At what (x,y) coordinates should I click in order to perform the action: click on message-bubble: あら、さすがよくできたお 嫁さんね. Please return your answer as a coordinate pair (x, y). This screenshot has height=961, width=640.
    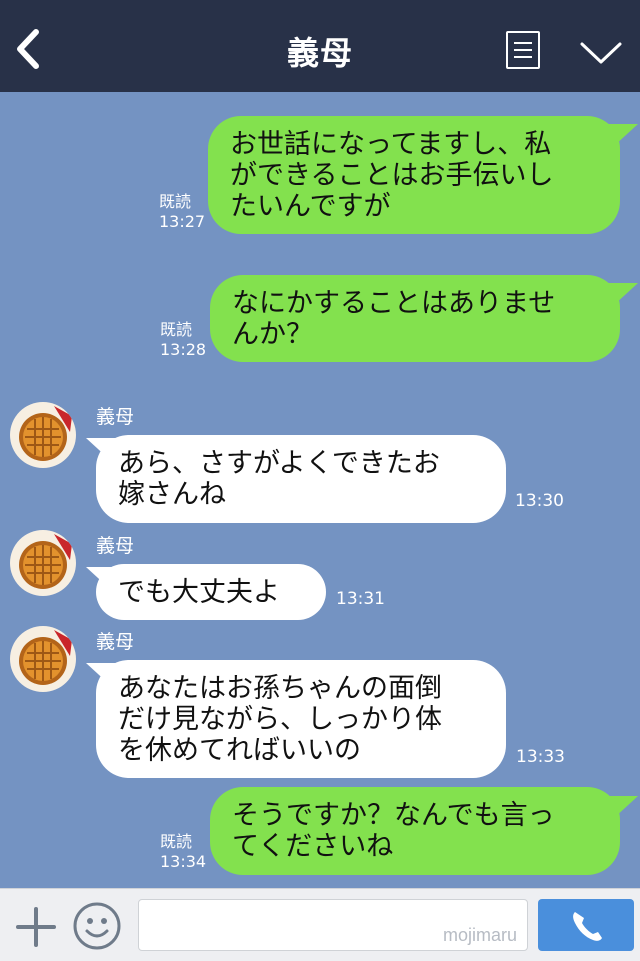
    Looking at the image, I should click on (301, 479).